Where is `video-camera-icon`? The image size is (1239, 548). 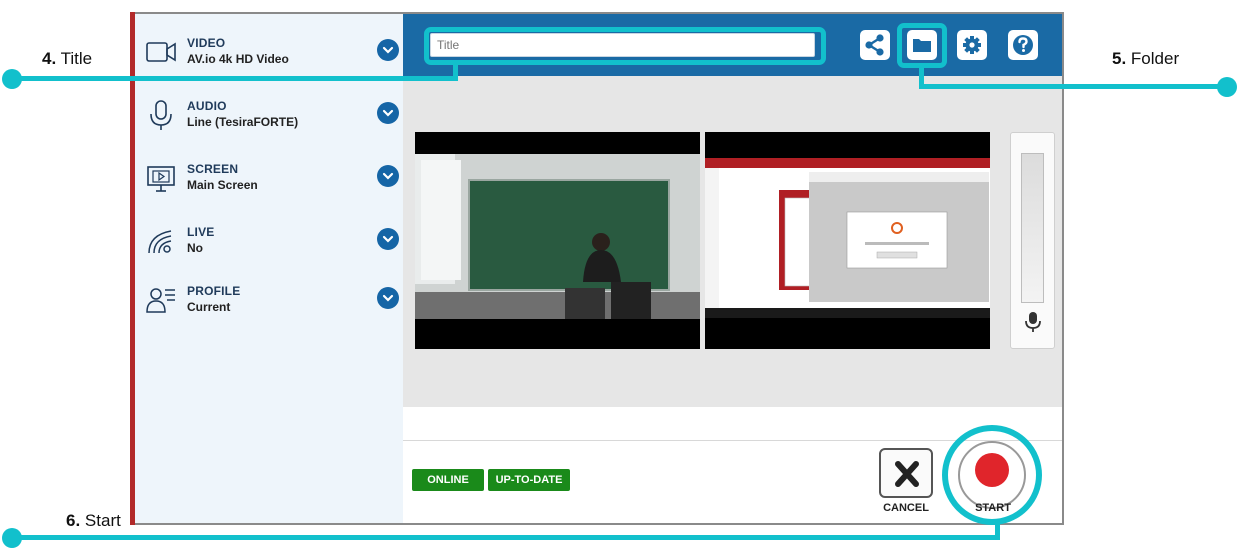 video-camera-icon is located at coordinates (161, 52).